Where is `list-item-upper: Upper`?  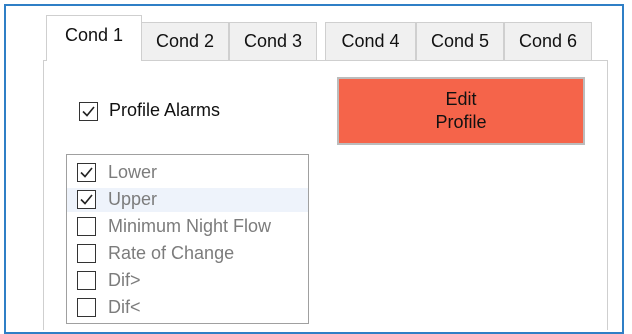
list-item-upper: Upper is located at coordinates (187, 200).